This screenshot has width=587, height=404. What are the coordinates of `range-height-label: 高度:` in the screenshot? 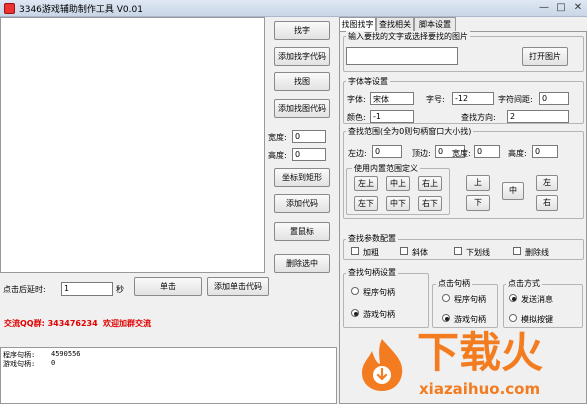 It's located at (517, 153).